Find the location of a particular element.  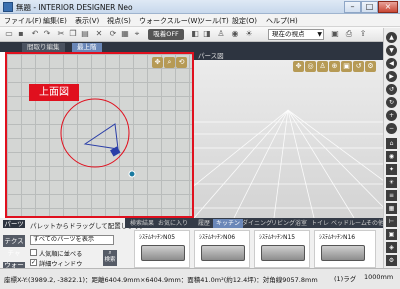

folder-icon: ▭ is located at coordinates (9, 34).